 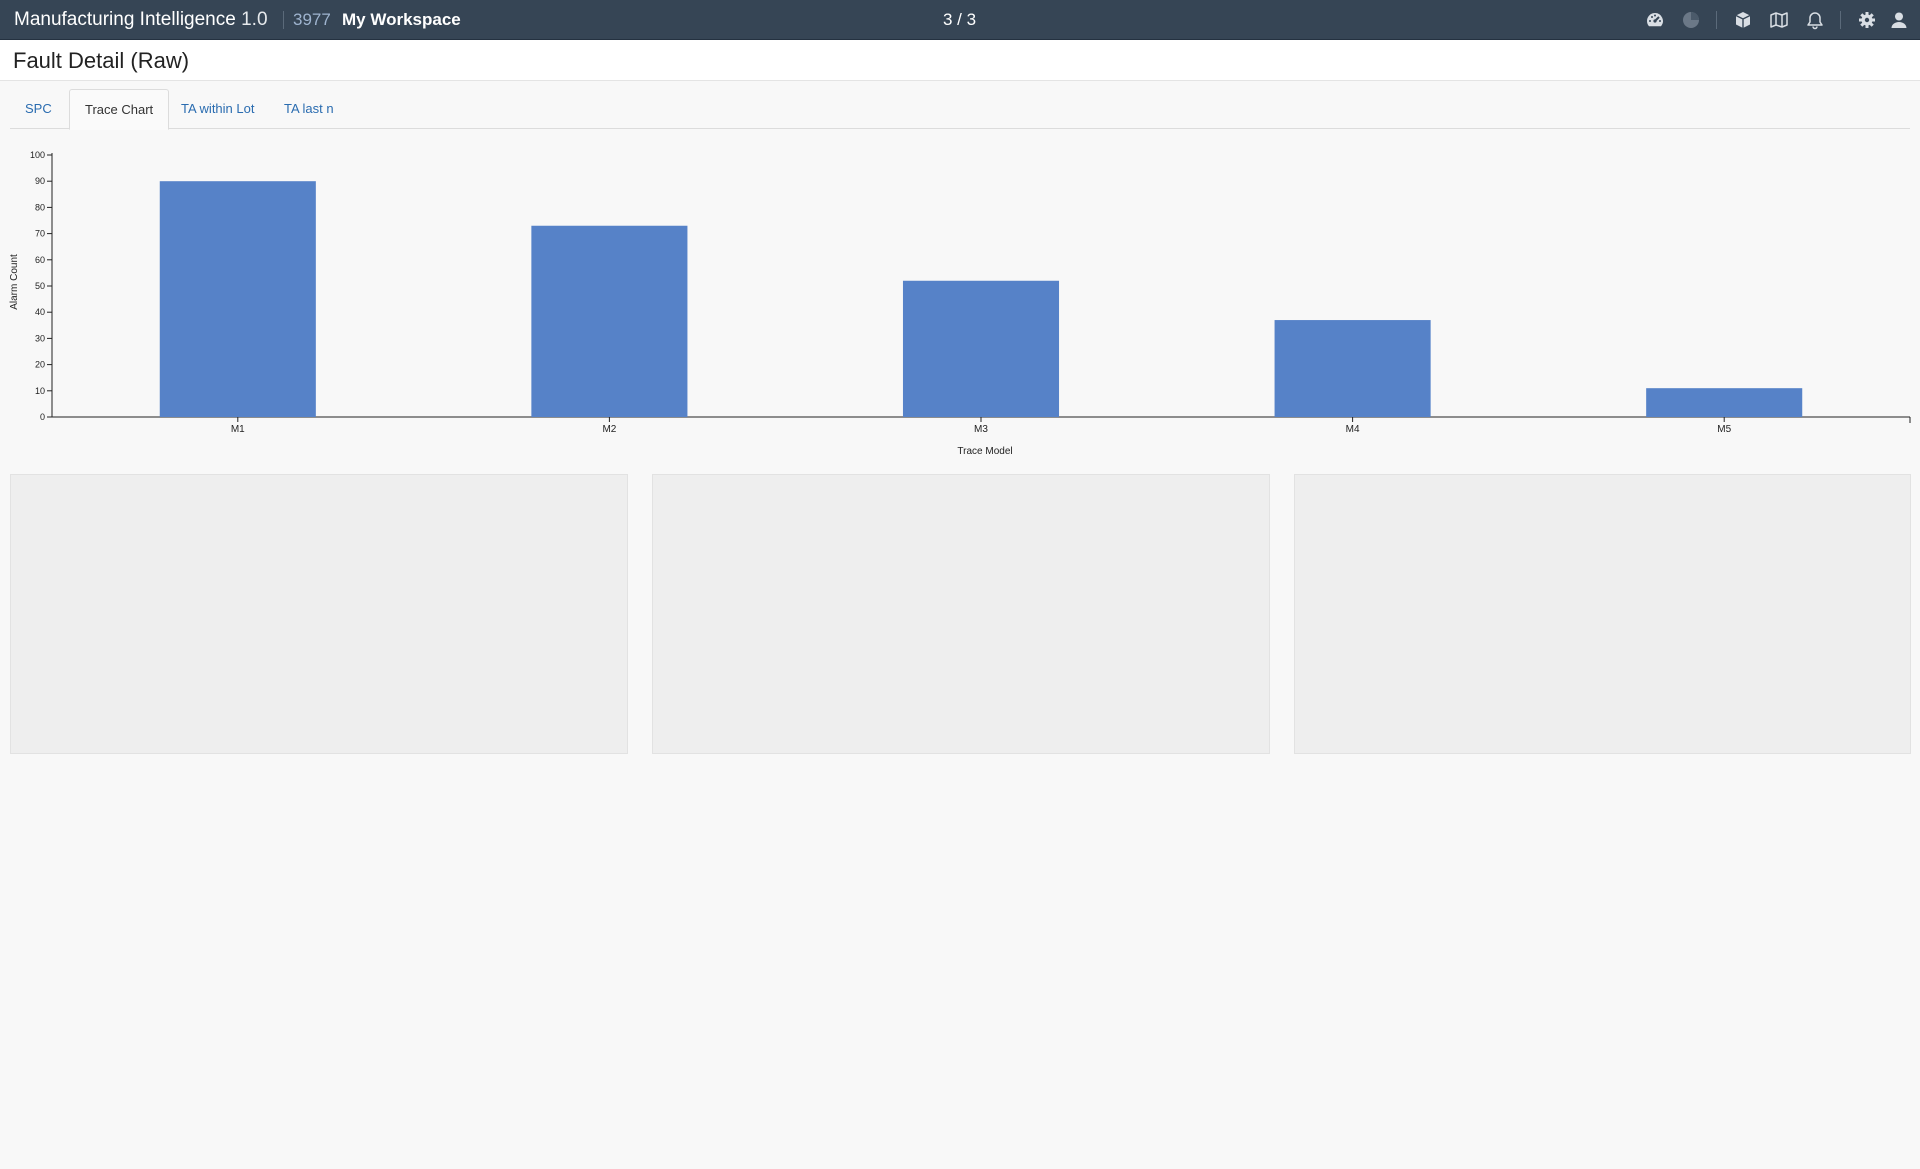 I want to click on y-axis: 0 10 20 30 40 50 60 70 80 90 100, so click(x=41, y=286).